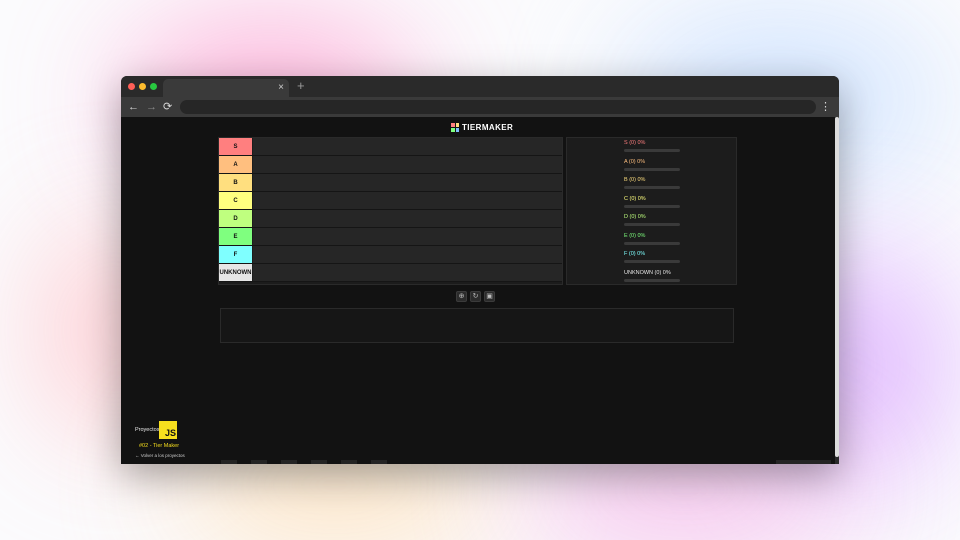 This screenshot has height=540, width=960. Describe the element at coordinates (480, 86) in the screenshot. I see `tab-bar: × +` at that location.